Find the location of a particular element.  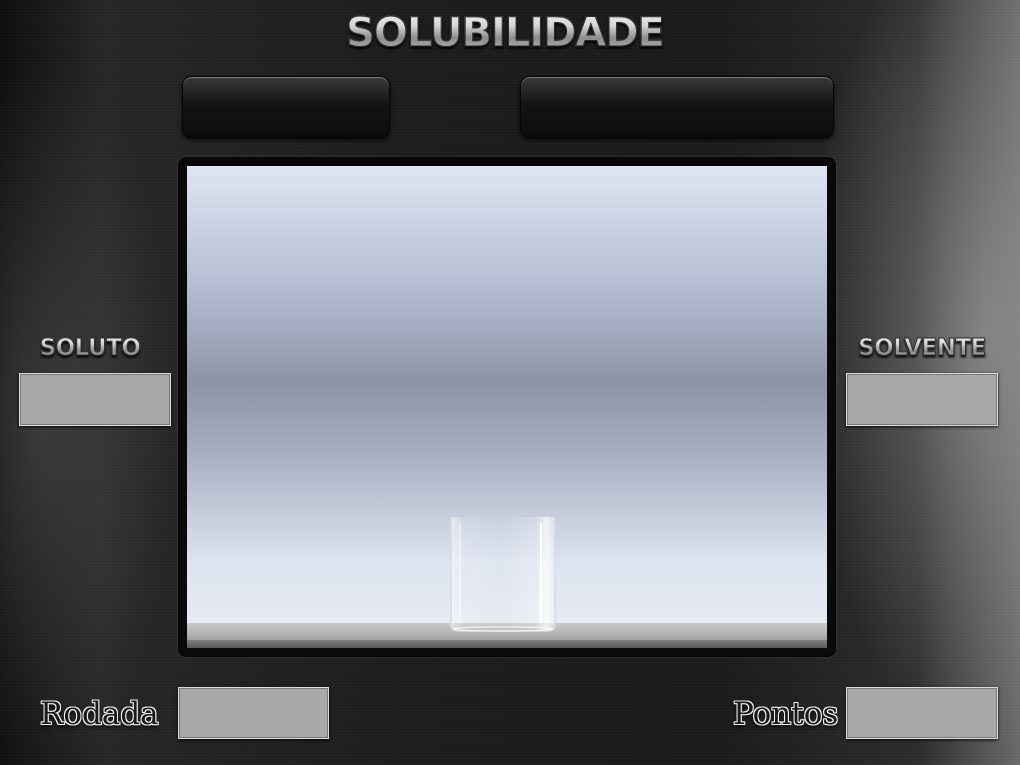

pontos-display is located at coordinates (922, 713).